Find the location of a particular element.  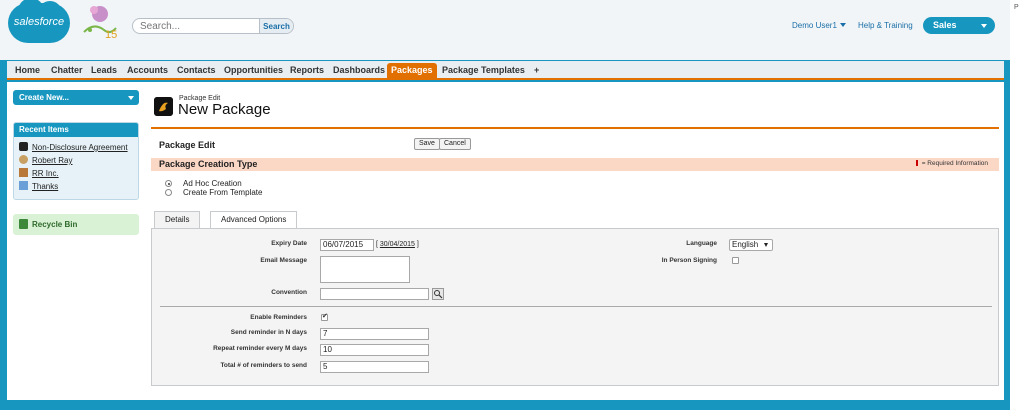

required-information-text: = Required Information is located at coordinates (954, 163).